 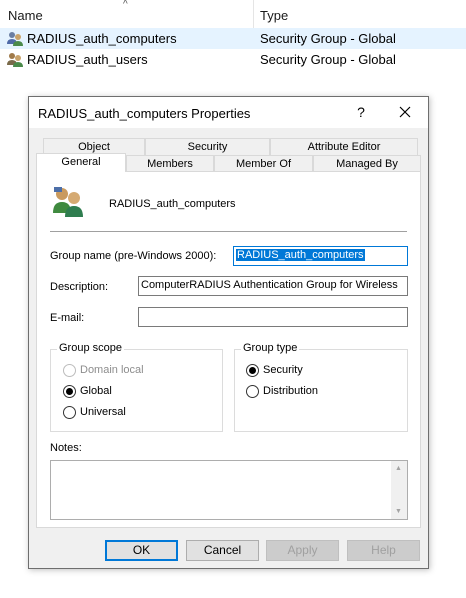 What do you see at coordinates (112, 370) in the screenshot?
I see `radio-domain-local-label: Domain local` at bounding box center [112, 370].